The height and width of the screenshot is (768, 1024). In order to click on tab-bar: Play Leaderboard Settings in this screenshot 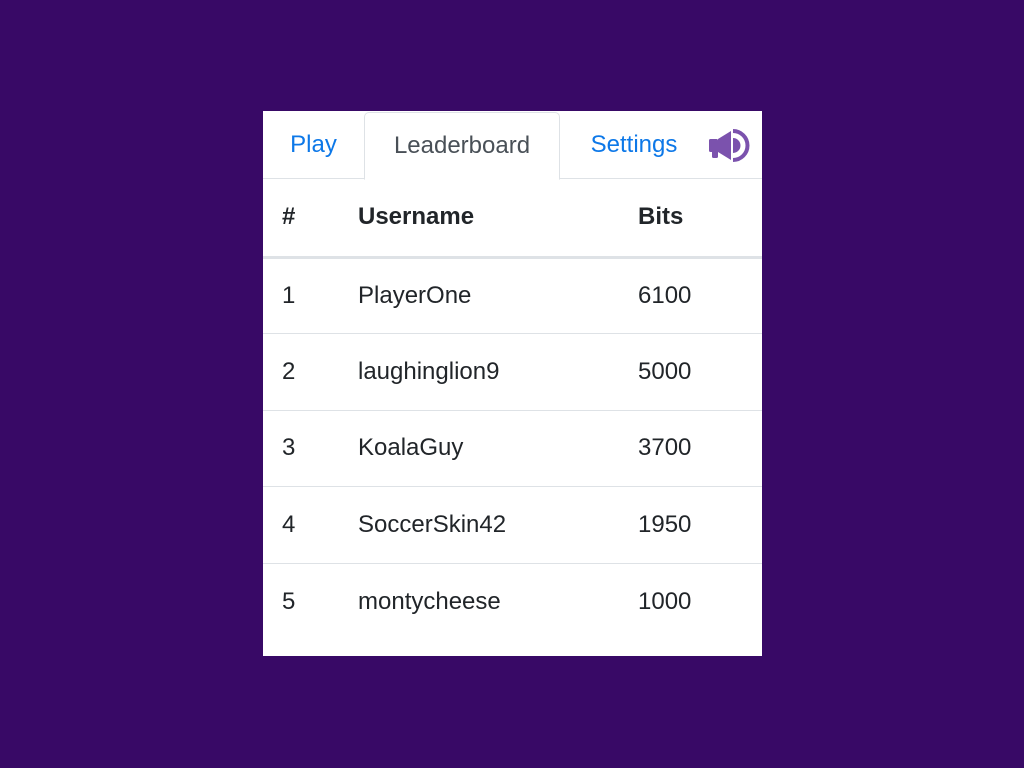, I will do `click(512, 145)`.